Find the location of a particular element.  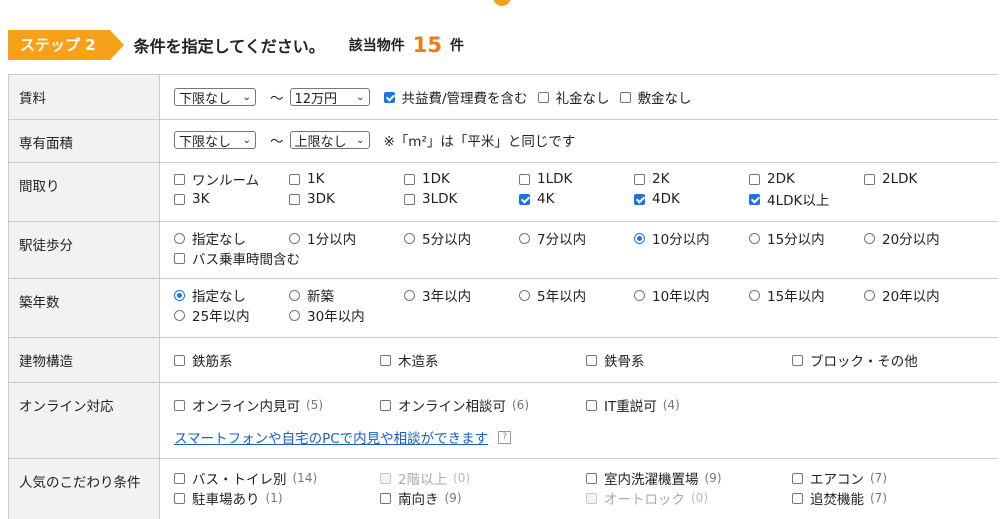

walk-option: 15分以内 is located at coordinates (806, 238).